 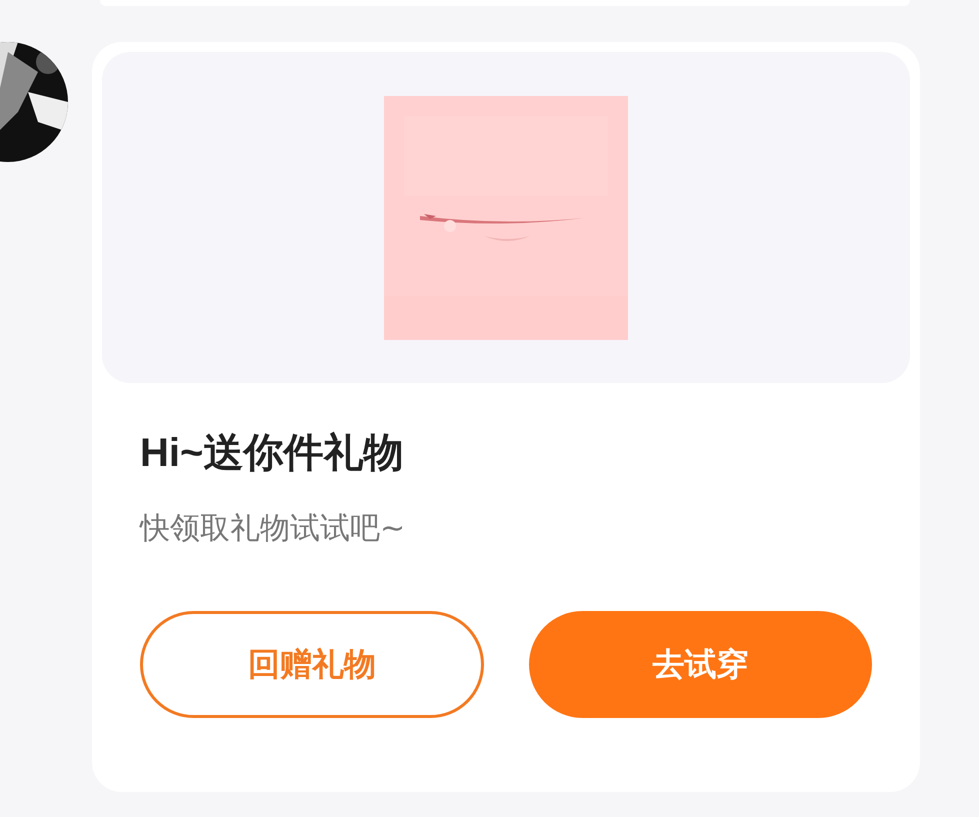 I want to click on message-subtitle: 快领取礼物试试吧~, so click(x=273, y=529).